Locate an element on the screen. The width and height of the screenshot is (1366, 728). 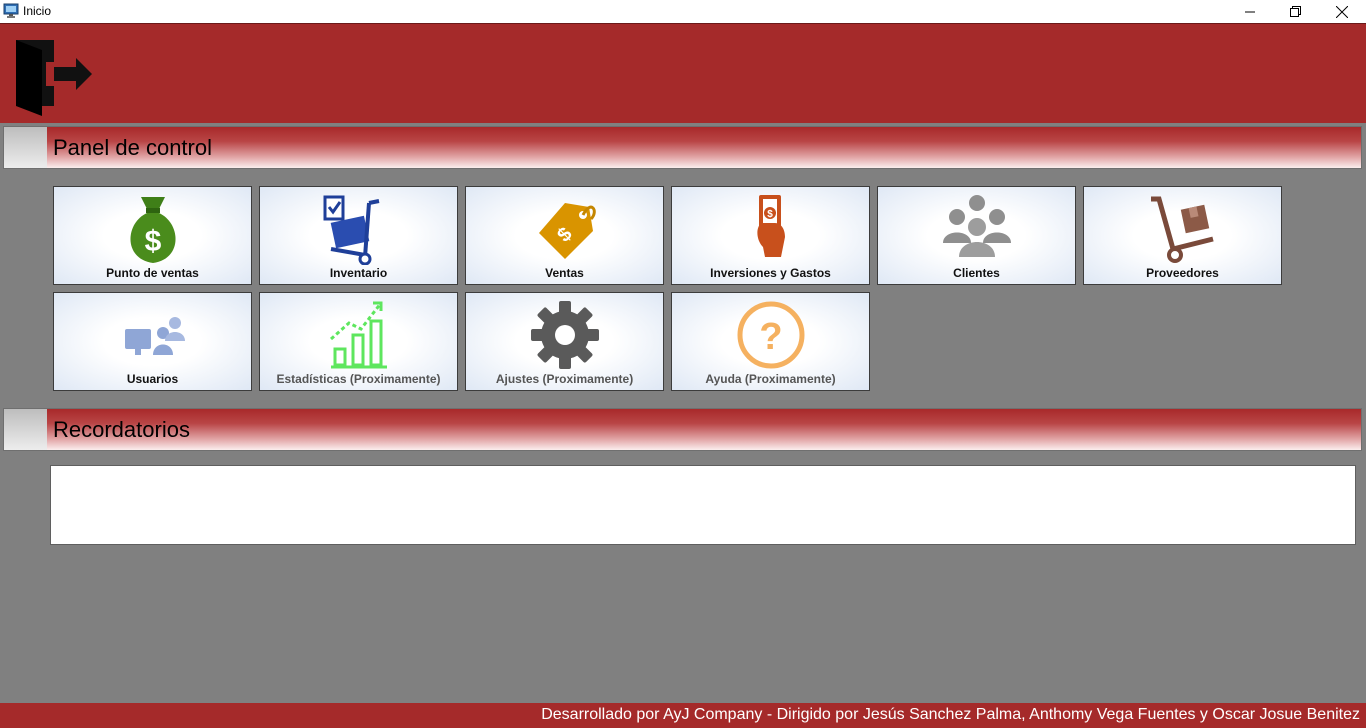
reminders-header: Recordatorios is located at coordinates (682, 429).